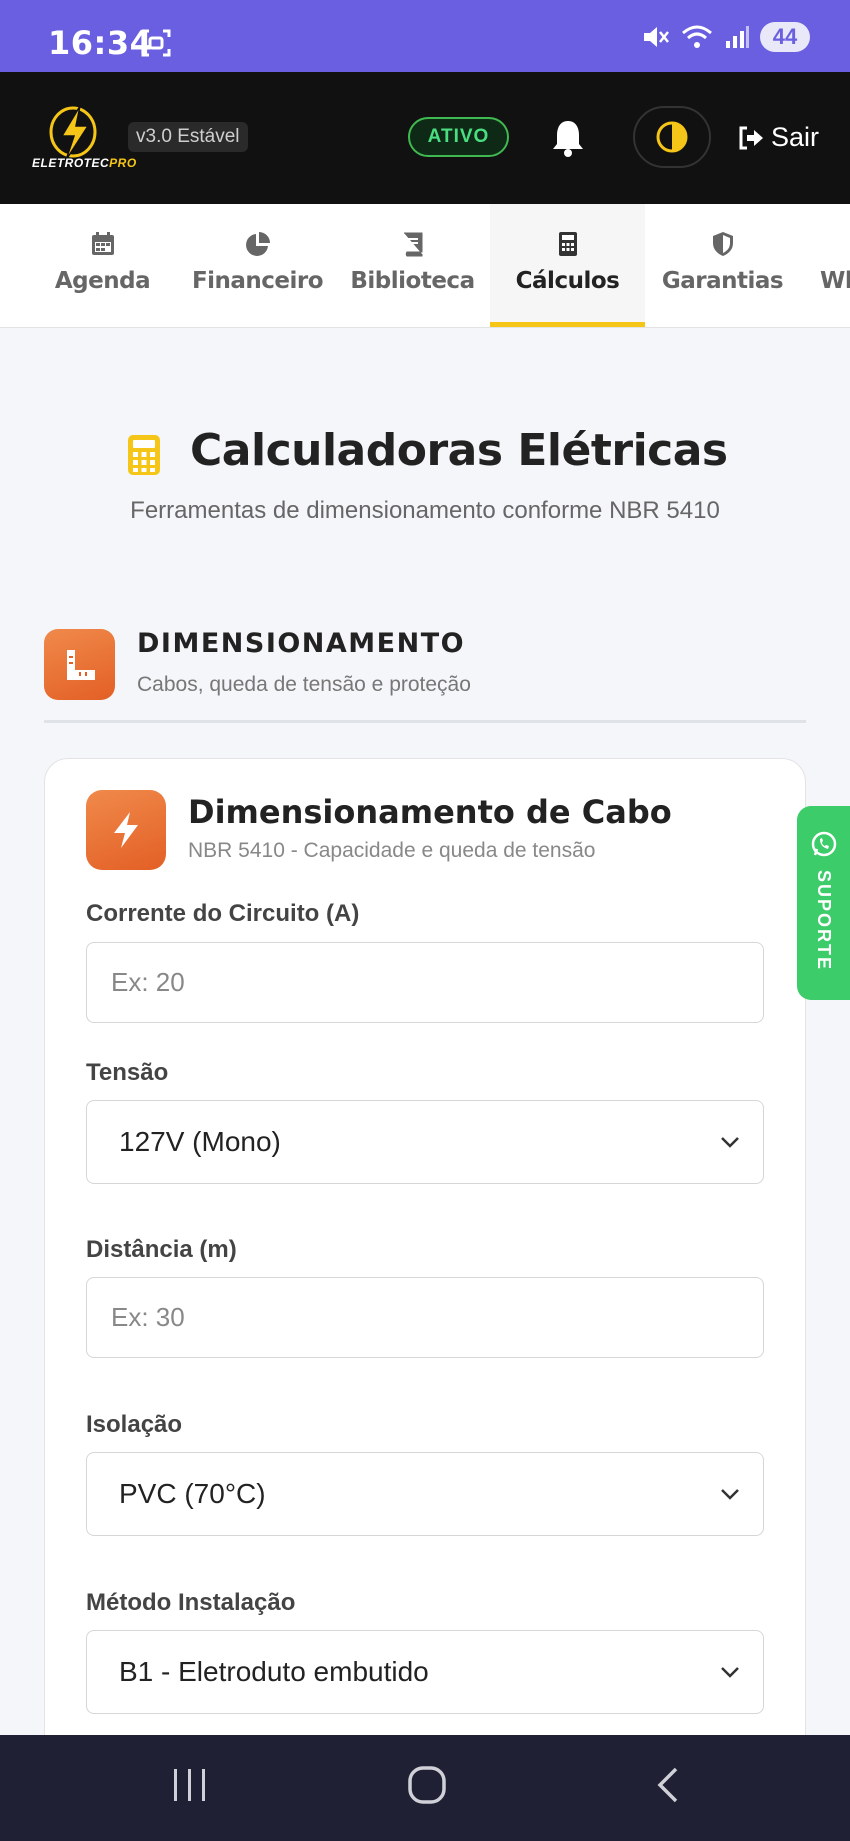  What do you see at coordinates (102, 265) in the screenshot?
I see `tab-agenda: Agenda` at bounding box center [102, 265].